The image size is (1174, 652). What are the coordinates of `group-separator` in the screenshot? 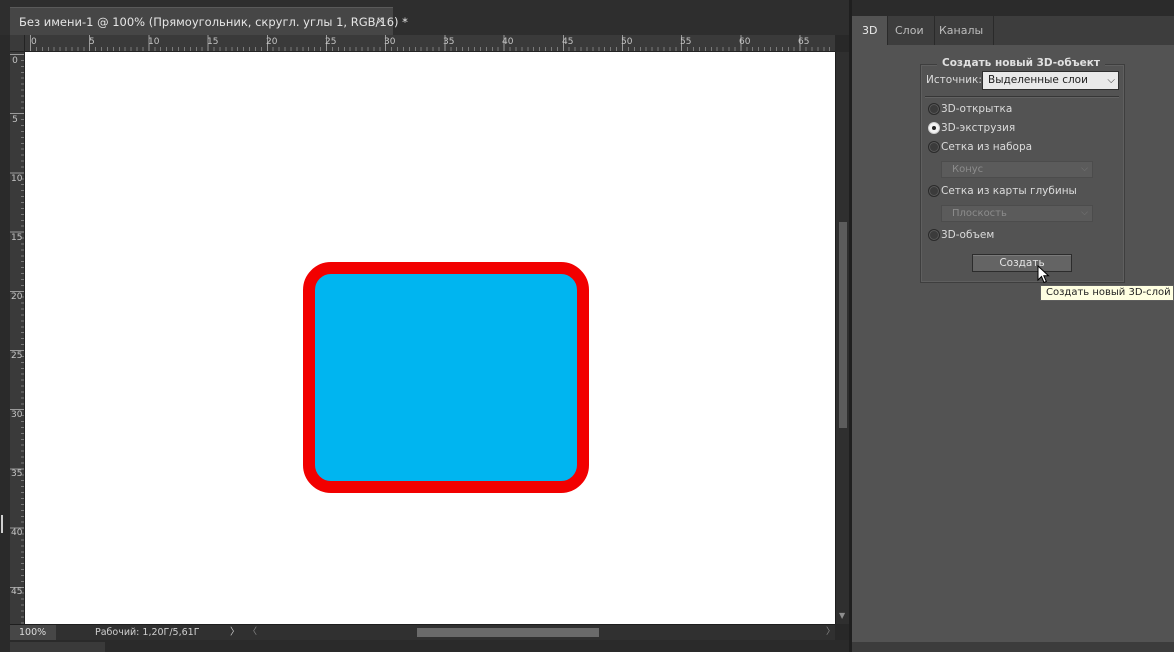 It's located at (1022, 97).